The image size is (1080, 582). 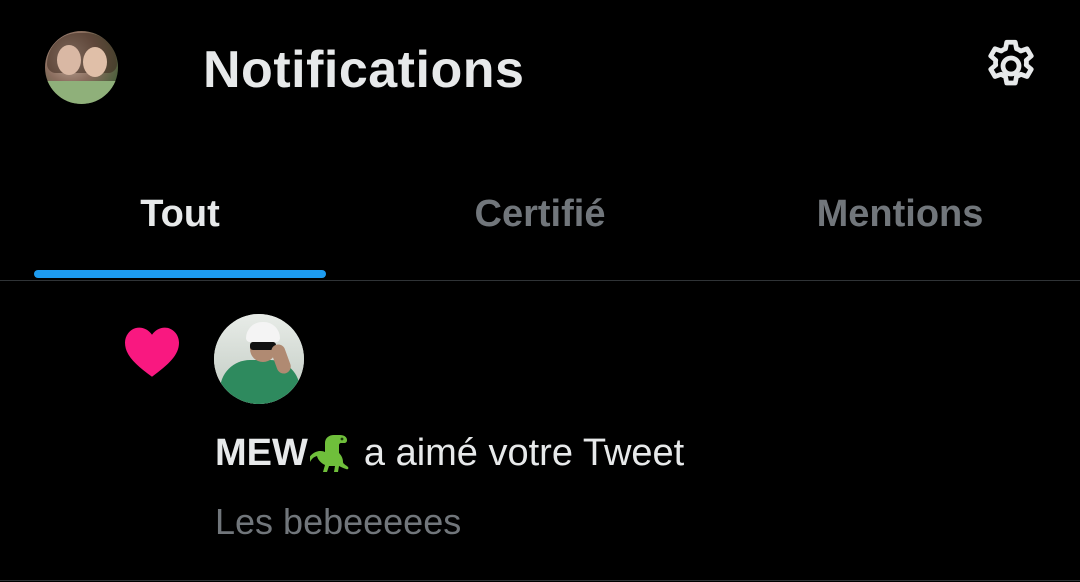 I want to click on notification-text: MEW a aimé votre Tweet, so click(x=449, y=453).